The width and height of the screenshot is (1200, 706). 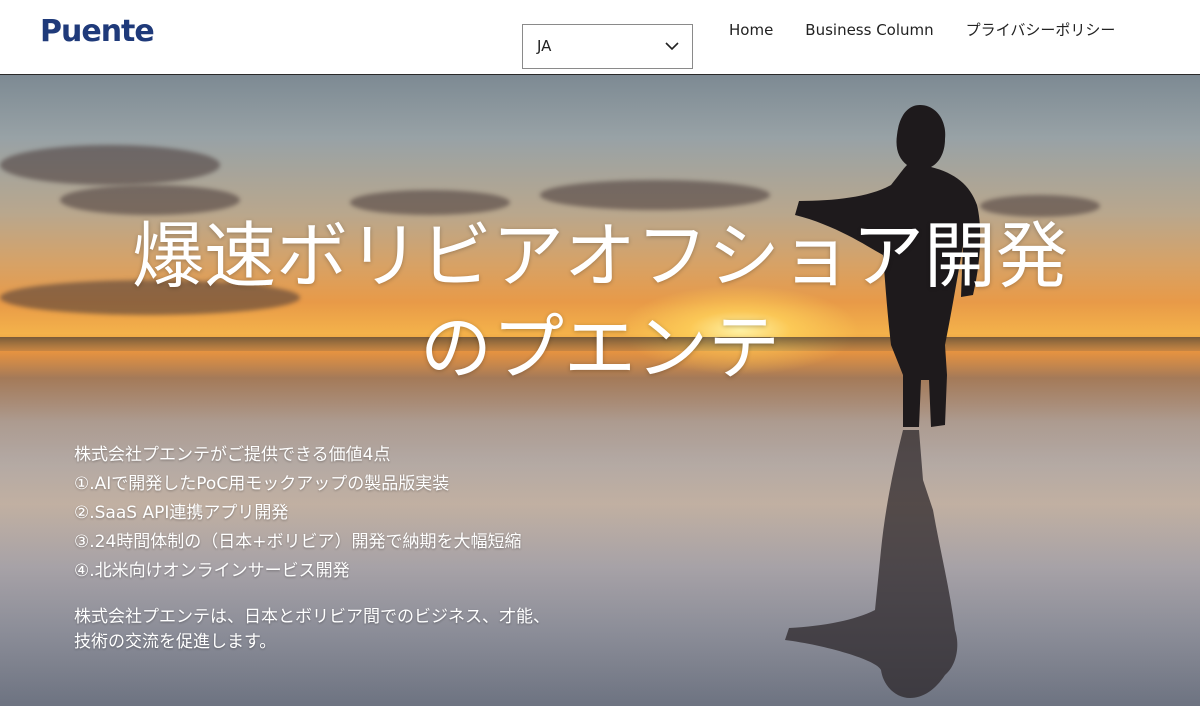 I want to click on puente-logo: Puente, so click(x=97, y=31).